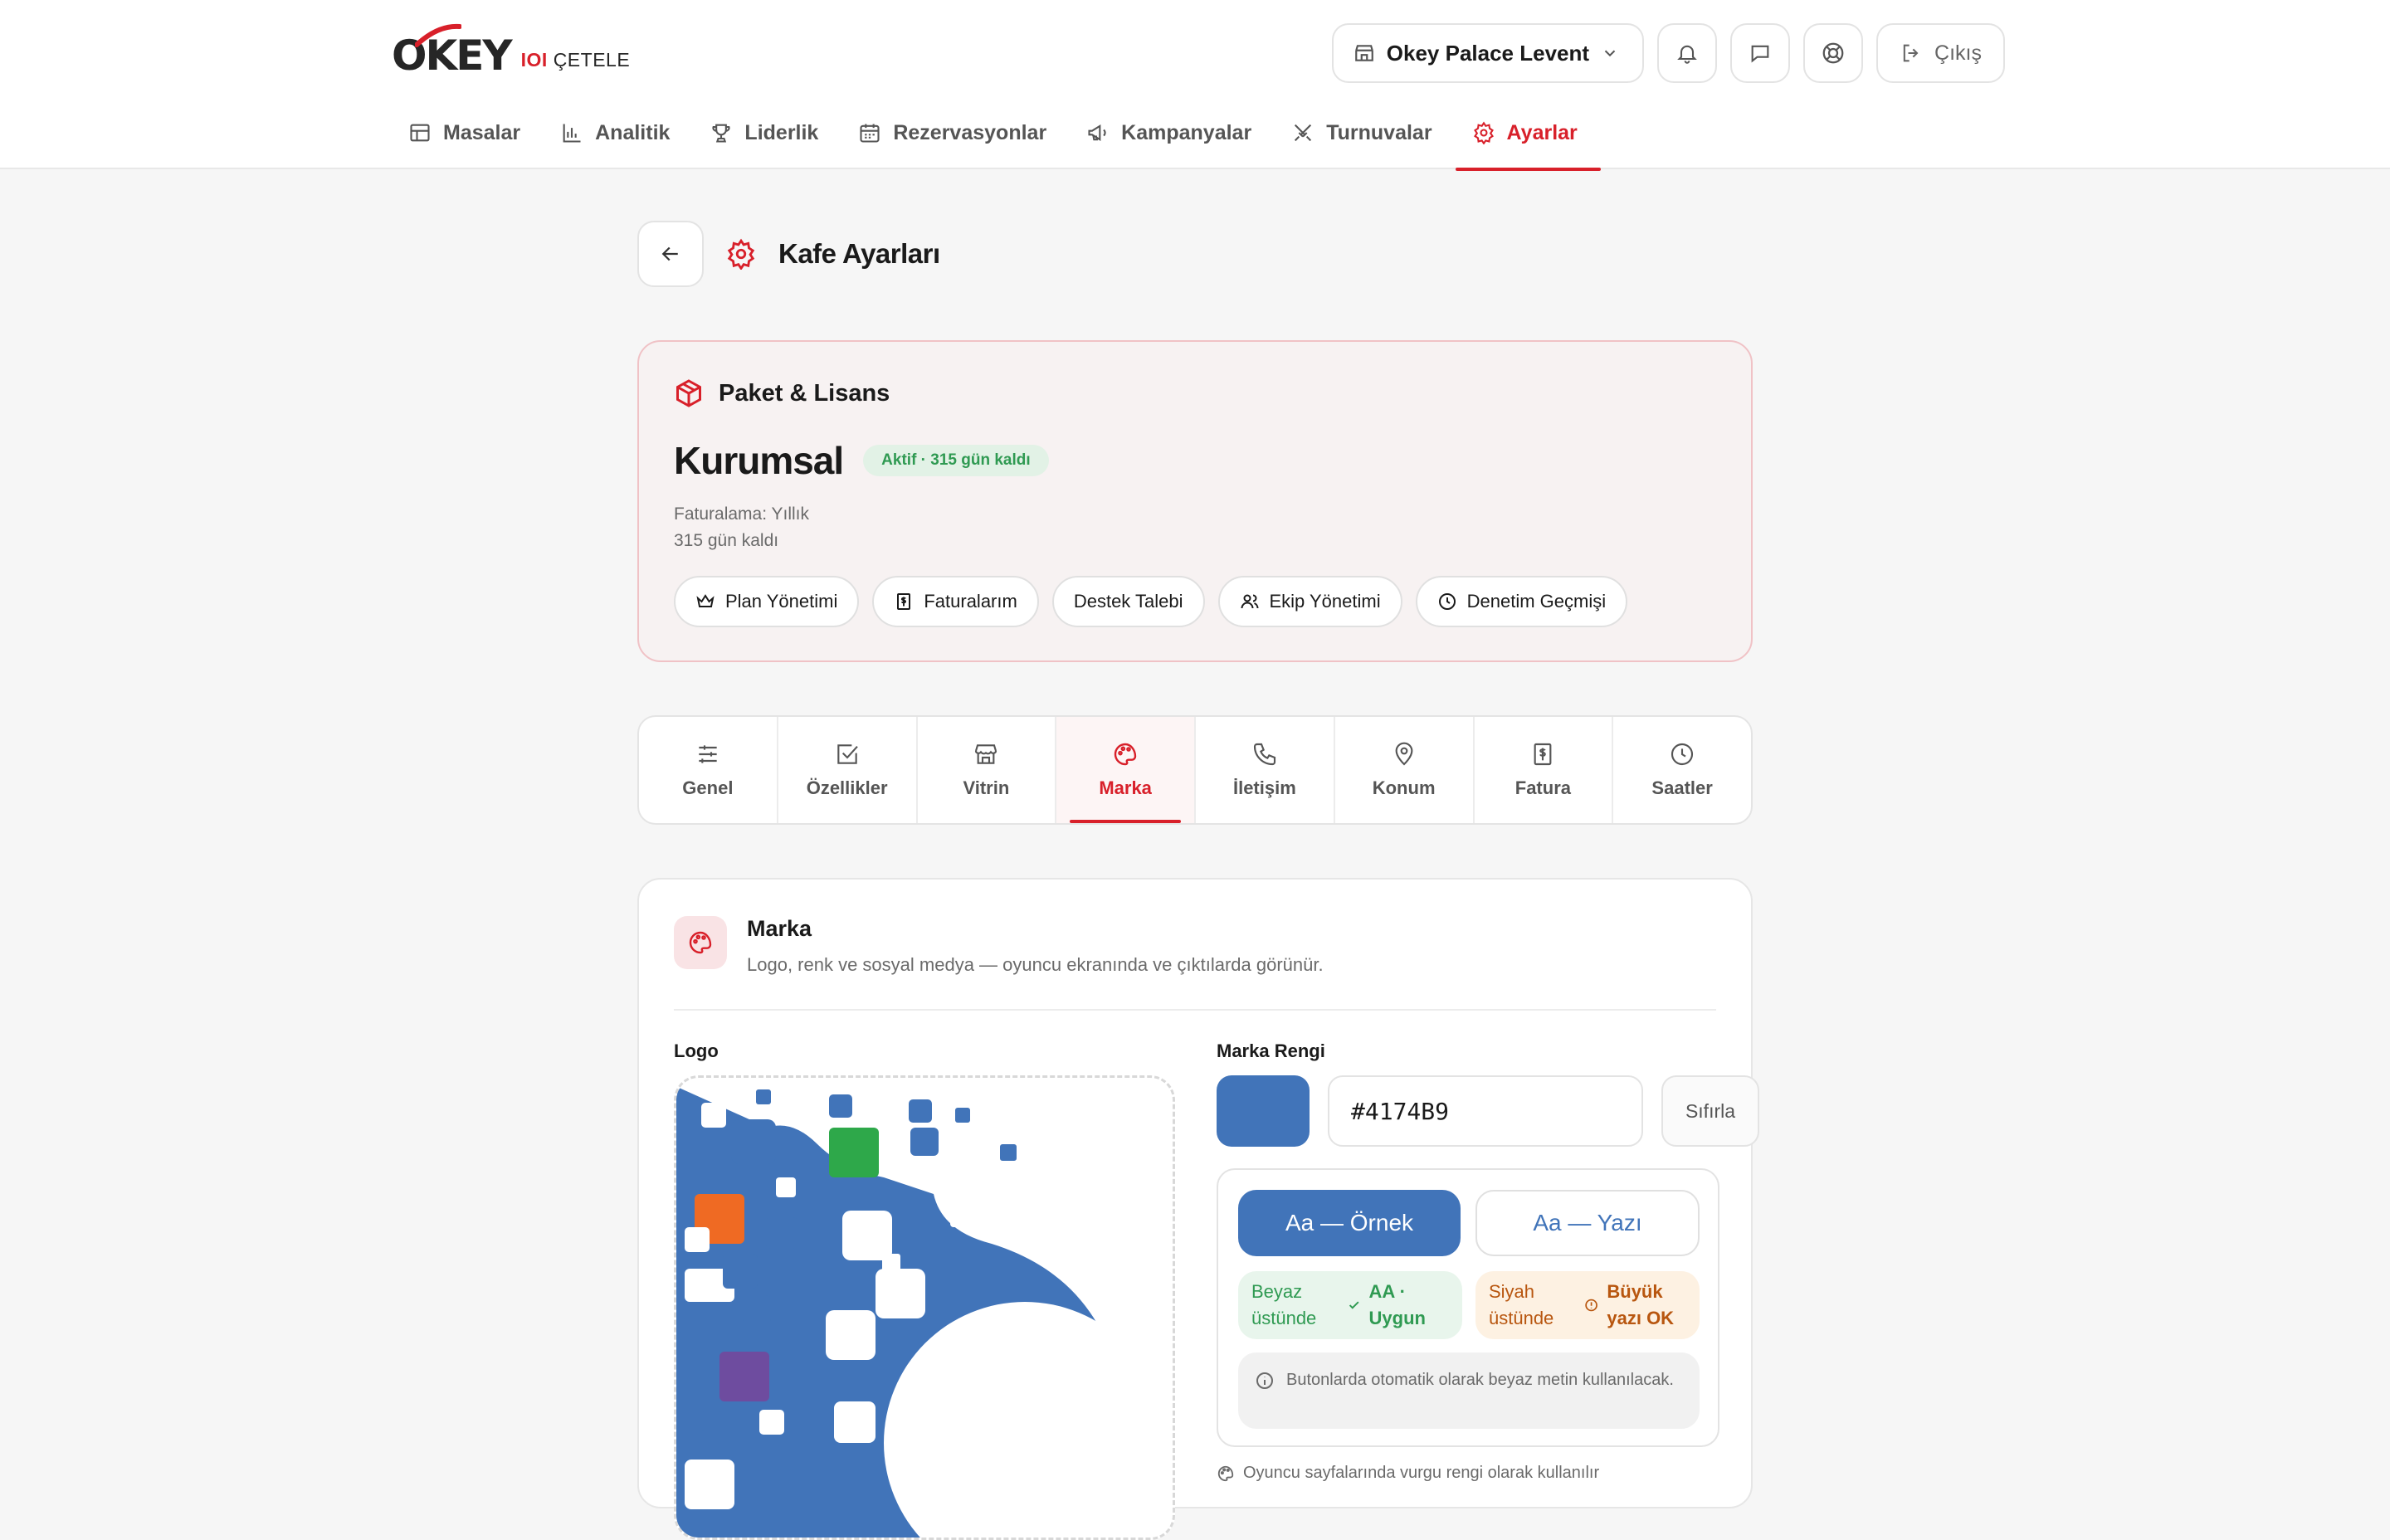 The height and width of the screenshot is (1540, 2390). What do you see at coordinates (1125, 754) in the screenshot?
I see `palette-icon` at bounding box center [1125, 754].